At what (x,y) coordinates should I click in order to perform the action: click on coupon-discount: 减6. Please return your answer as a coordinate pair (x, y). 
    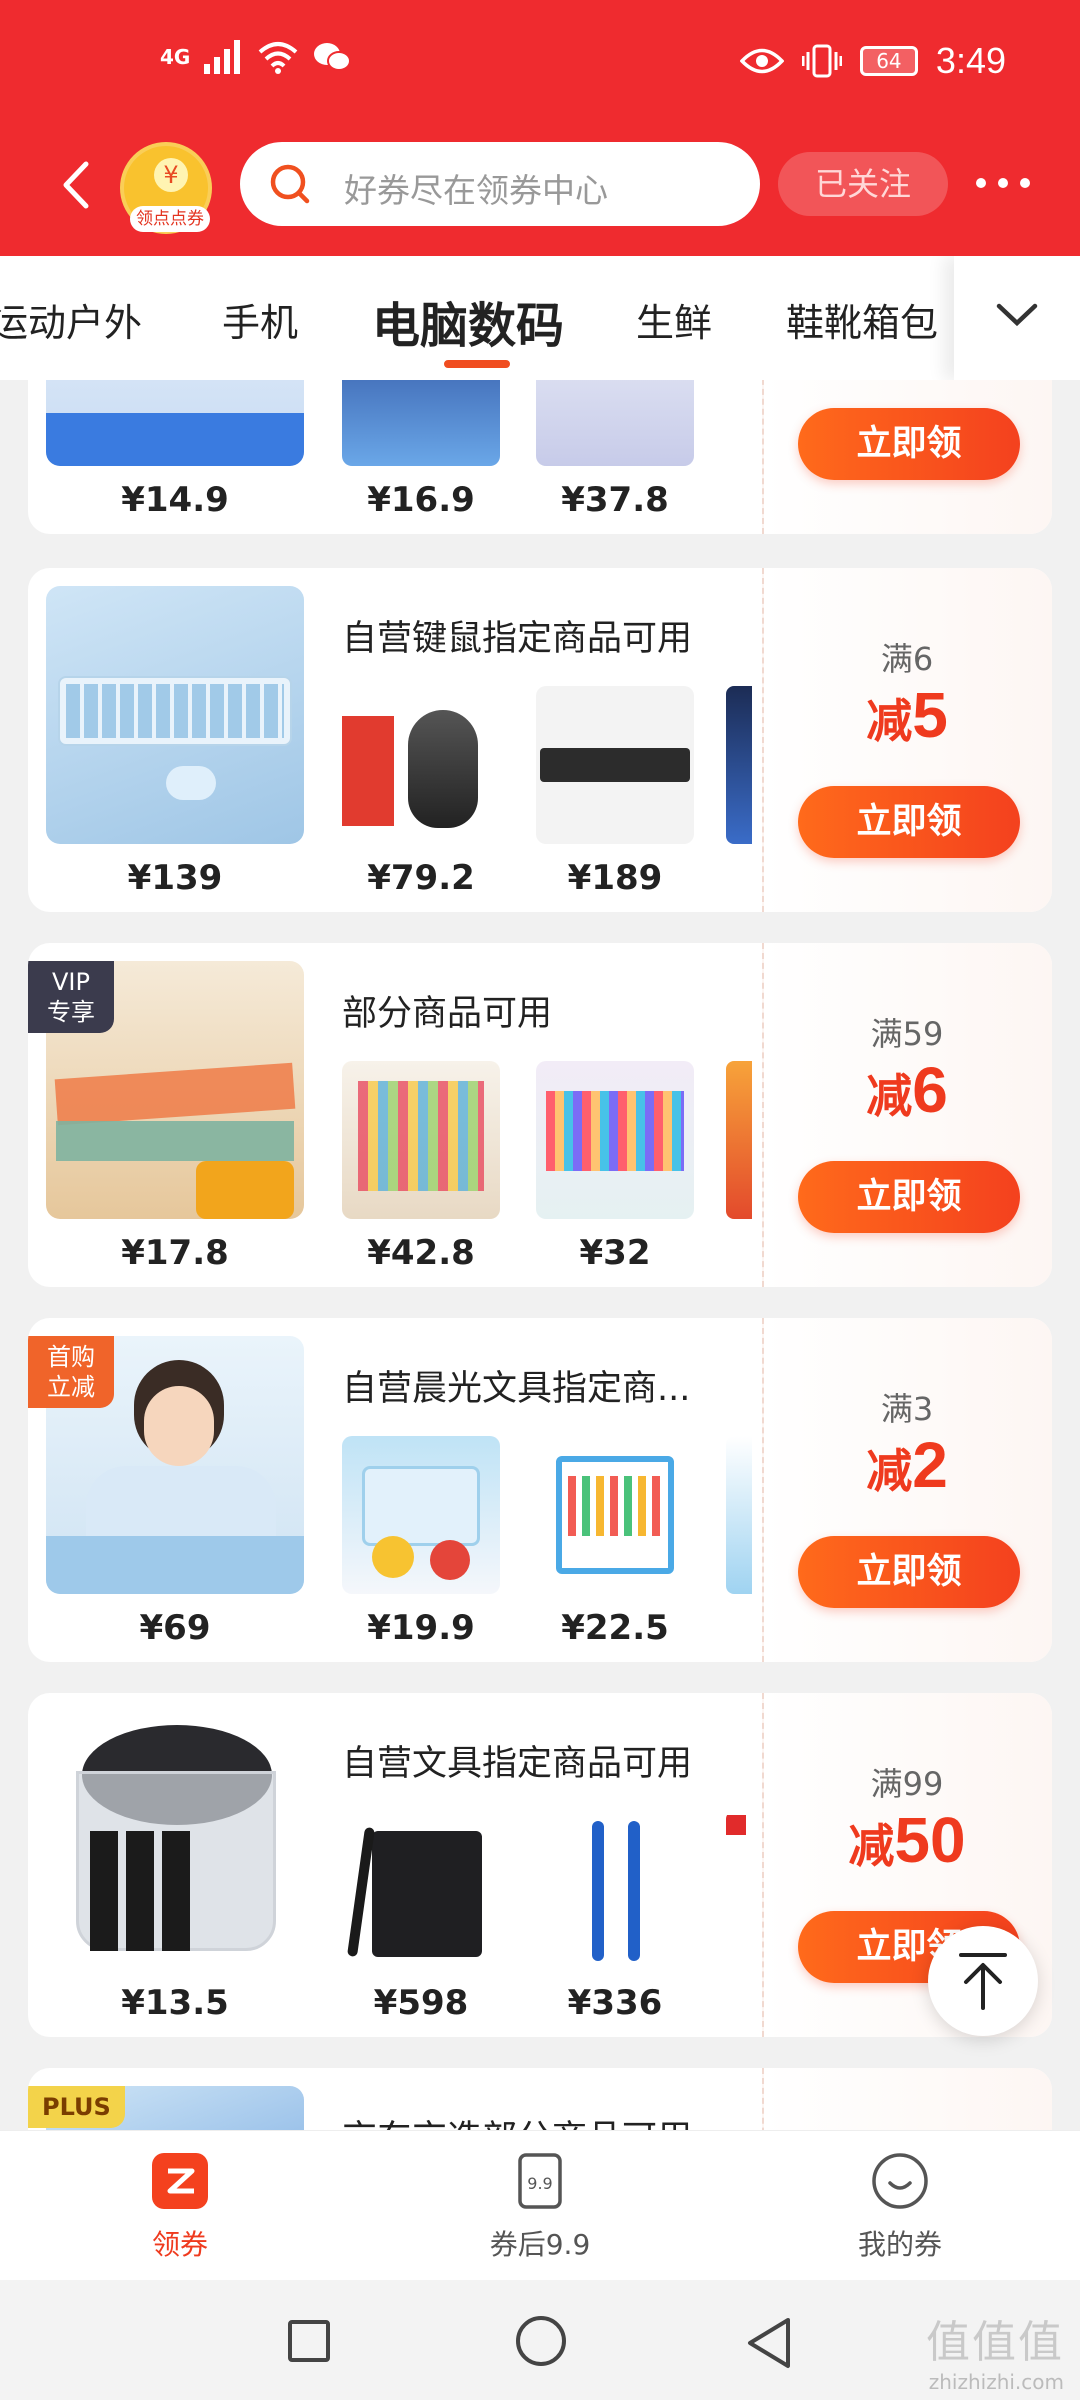
    Looking at the image, I should click on (907, 1090).